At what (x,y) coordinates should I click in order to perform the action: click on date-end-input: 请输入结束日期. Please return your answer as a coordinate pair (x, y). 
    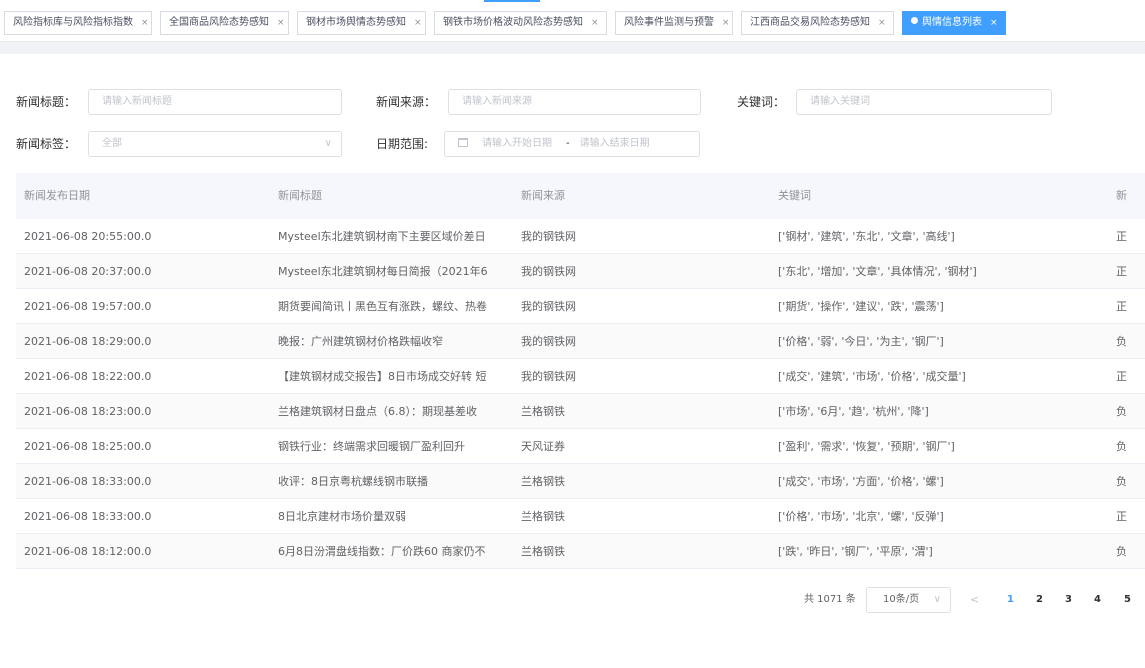
    Looking at the image, I should click on (615, 143).